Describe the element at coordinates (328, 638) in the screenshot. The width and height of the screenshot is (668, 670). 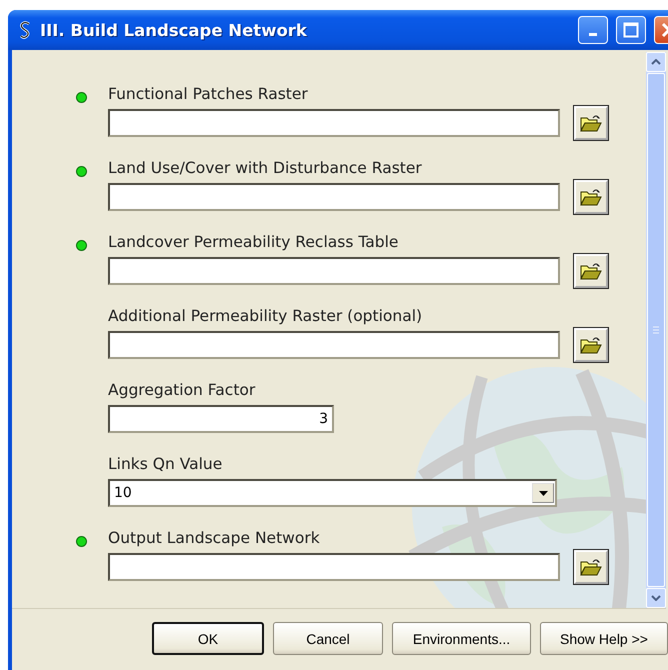
I see `dialog-button: Cancel` at that location.